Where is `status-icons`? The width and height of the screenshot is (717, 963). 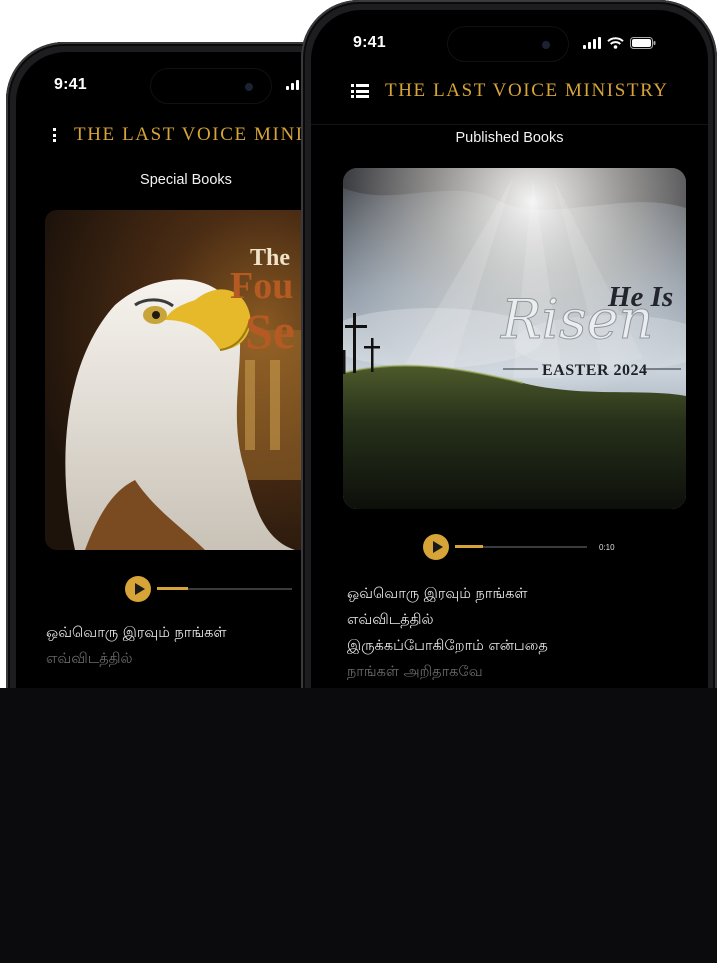
status-icons is located at coordinates (619, 43).